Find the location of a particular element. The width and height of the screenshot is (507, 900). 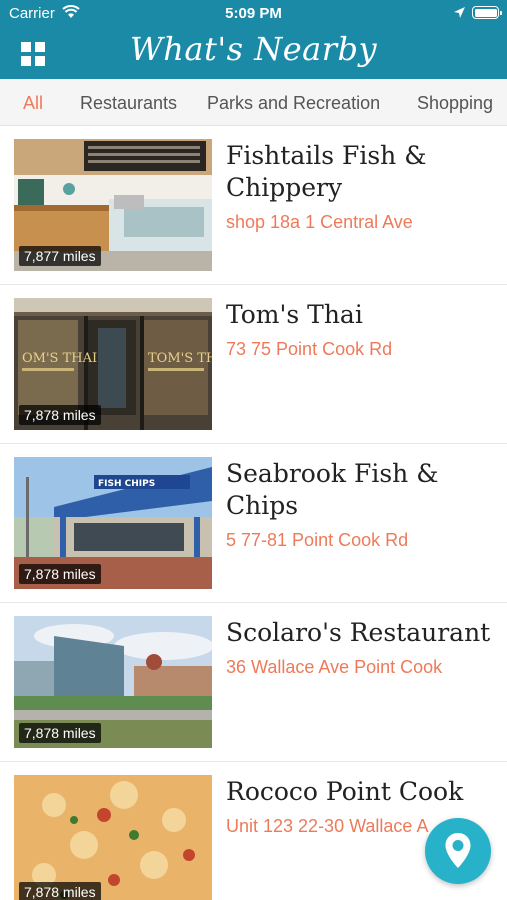

svg-text: OM'S THAI is located at coordinates (59, 358).